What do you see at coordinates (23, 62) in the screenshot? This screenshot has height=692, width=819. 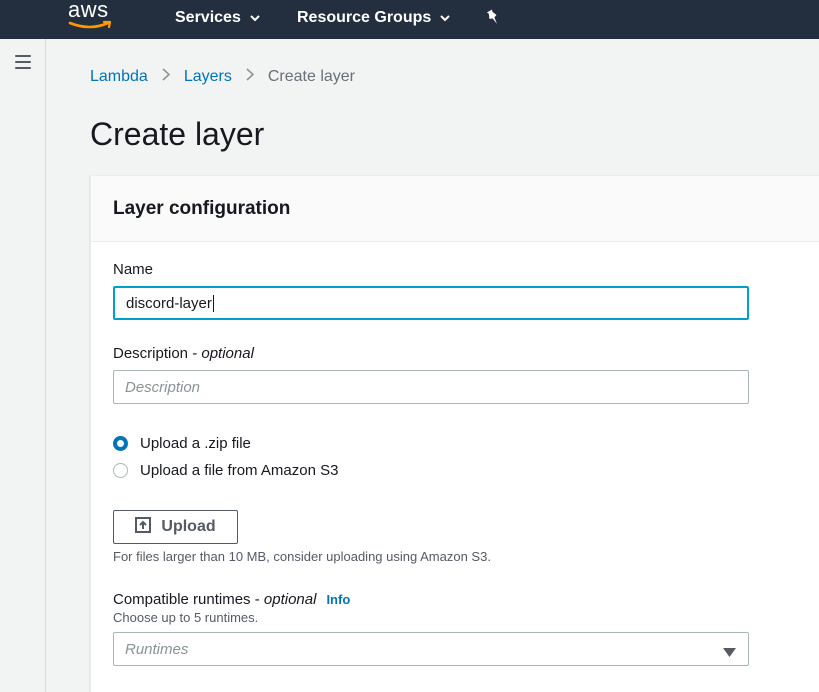 I see `hamburger-menu-icon` at bounding box center [23, 62].